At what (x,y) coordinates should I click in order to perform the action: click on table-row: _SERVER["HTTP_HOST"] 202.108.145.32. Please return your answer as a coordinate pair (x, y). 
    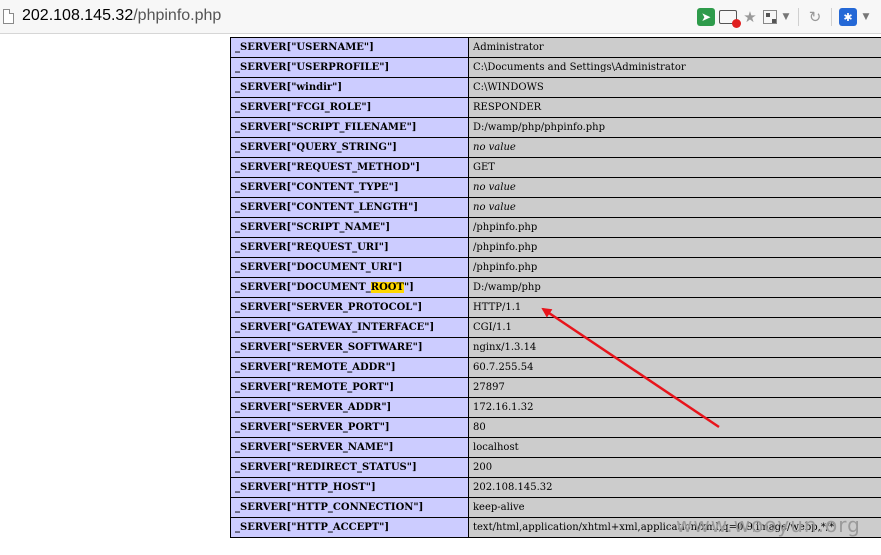
    Looking at the image, I should click on (555, 487).